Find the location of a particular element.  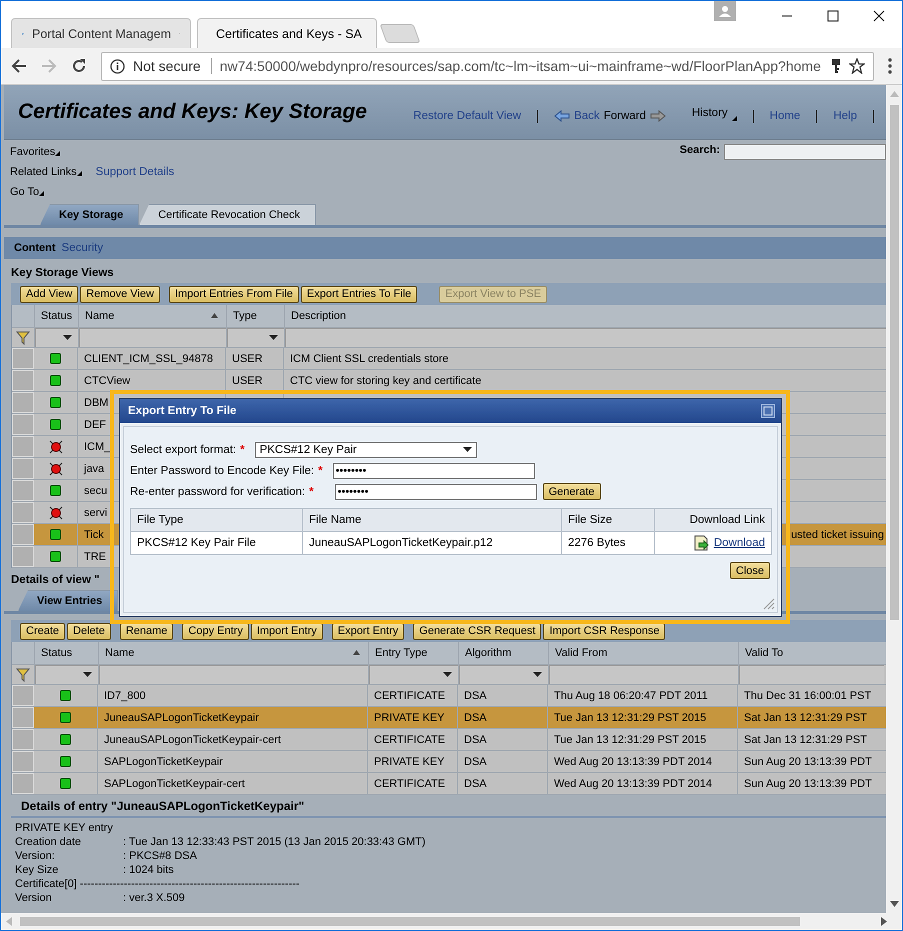

download-link: Download is located at coordinates (739, 543).